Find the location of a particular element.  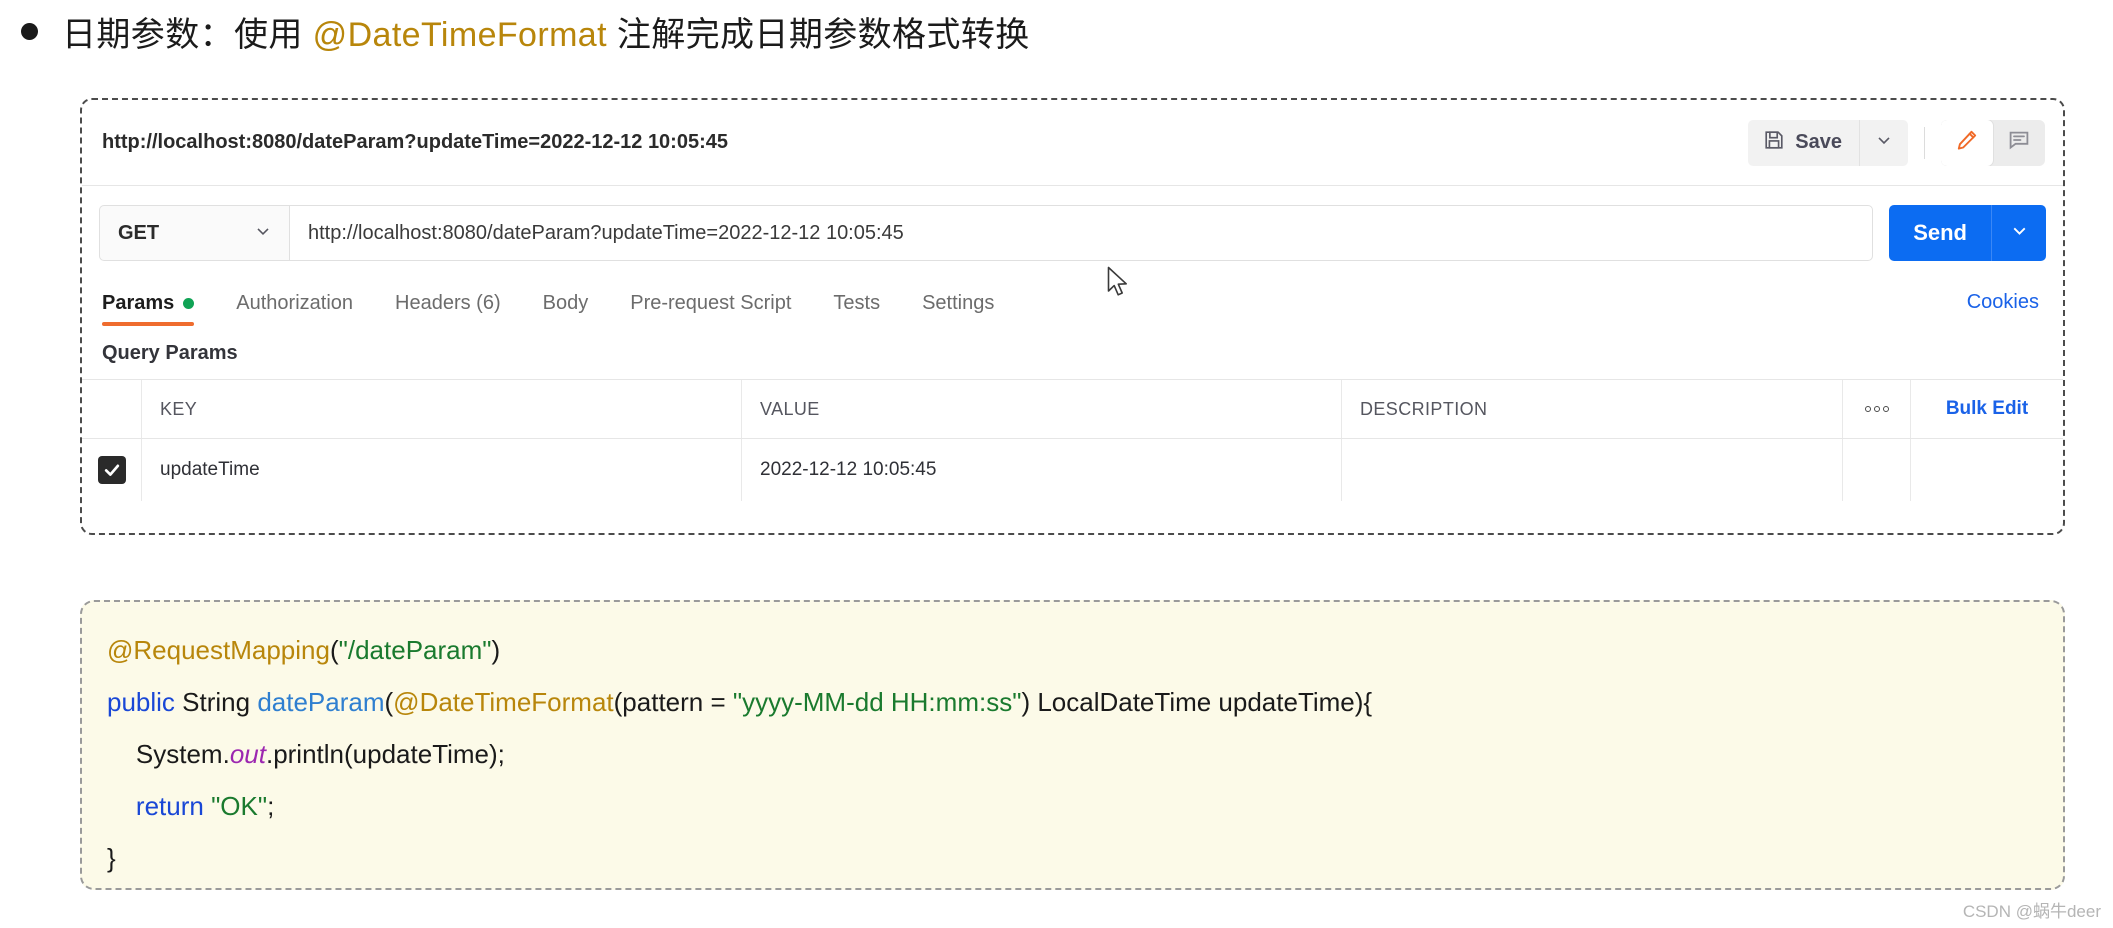

params-modified-dot-icon is located at coordinates (189, 303).